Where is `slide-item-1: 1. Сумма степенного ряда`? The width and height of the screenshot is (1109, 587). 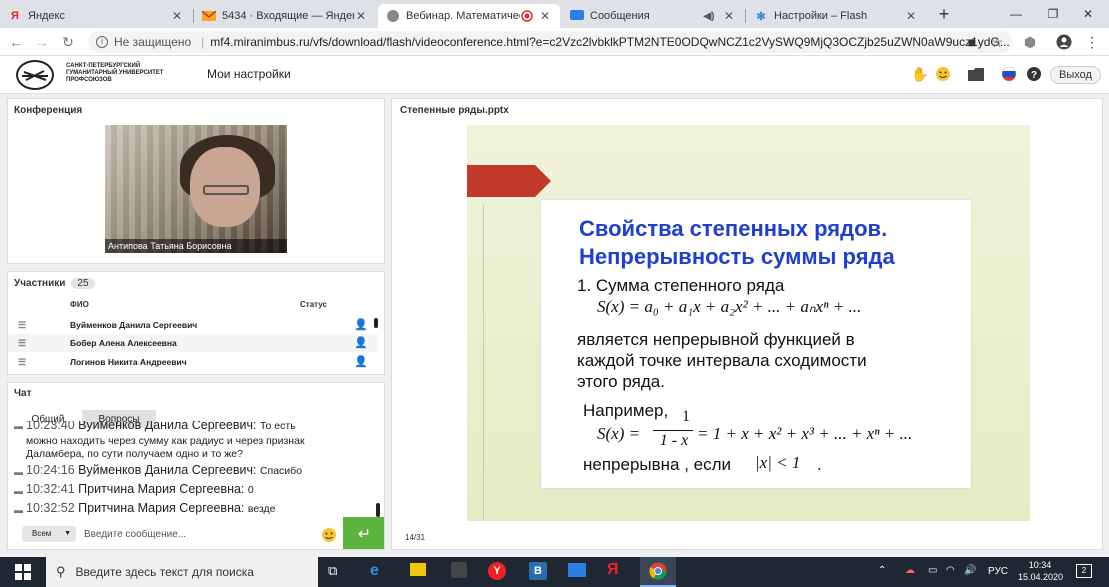 slide-item-1: 1. Сумма степенного ряда is located at coordinates (681, 285).